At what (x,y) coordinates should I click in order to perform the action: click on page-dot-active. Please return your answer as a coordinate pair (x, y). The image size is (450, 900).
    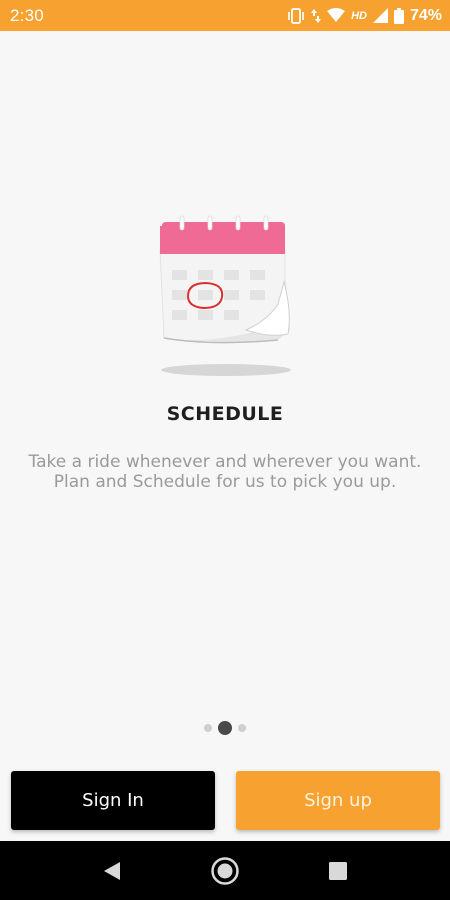
    Looking at the image, I should click on (225, 728).